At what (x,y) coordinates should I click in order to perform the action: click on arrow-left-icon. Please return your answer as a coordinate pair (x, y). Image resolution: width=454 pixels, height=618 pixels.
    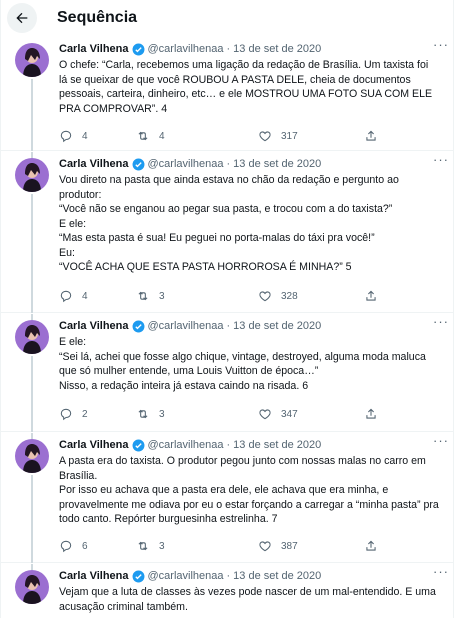
    Looking at the image, I should click on (22, 17).